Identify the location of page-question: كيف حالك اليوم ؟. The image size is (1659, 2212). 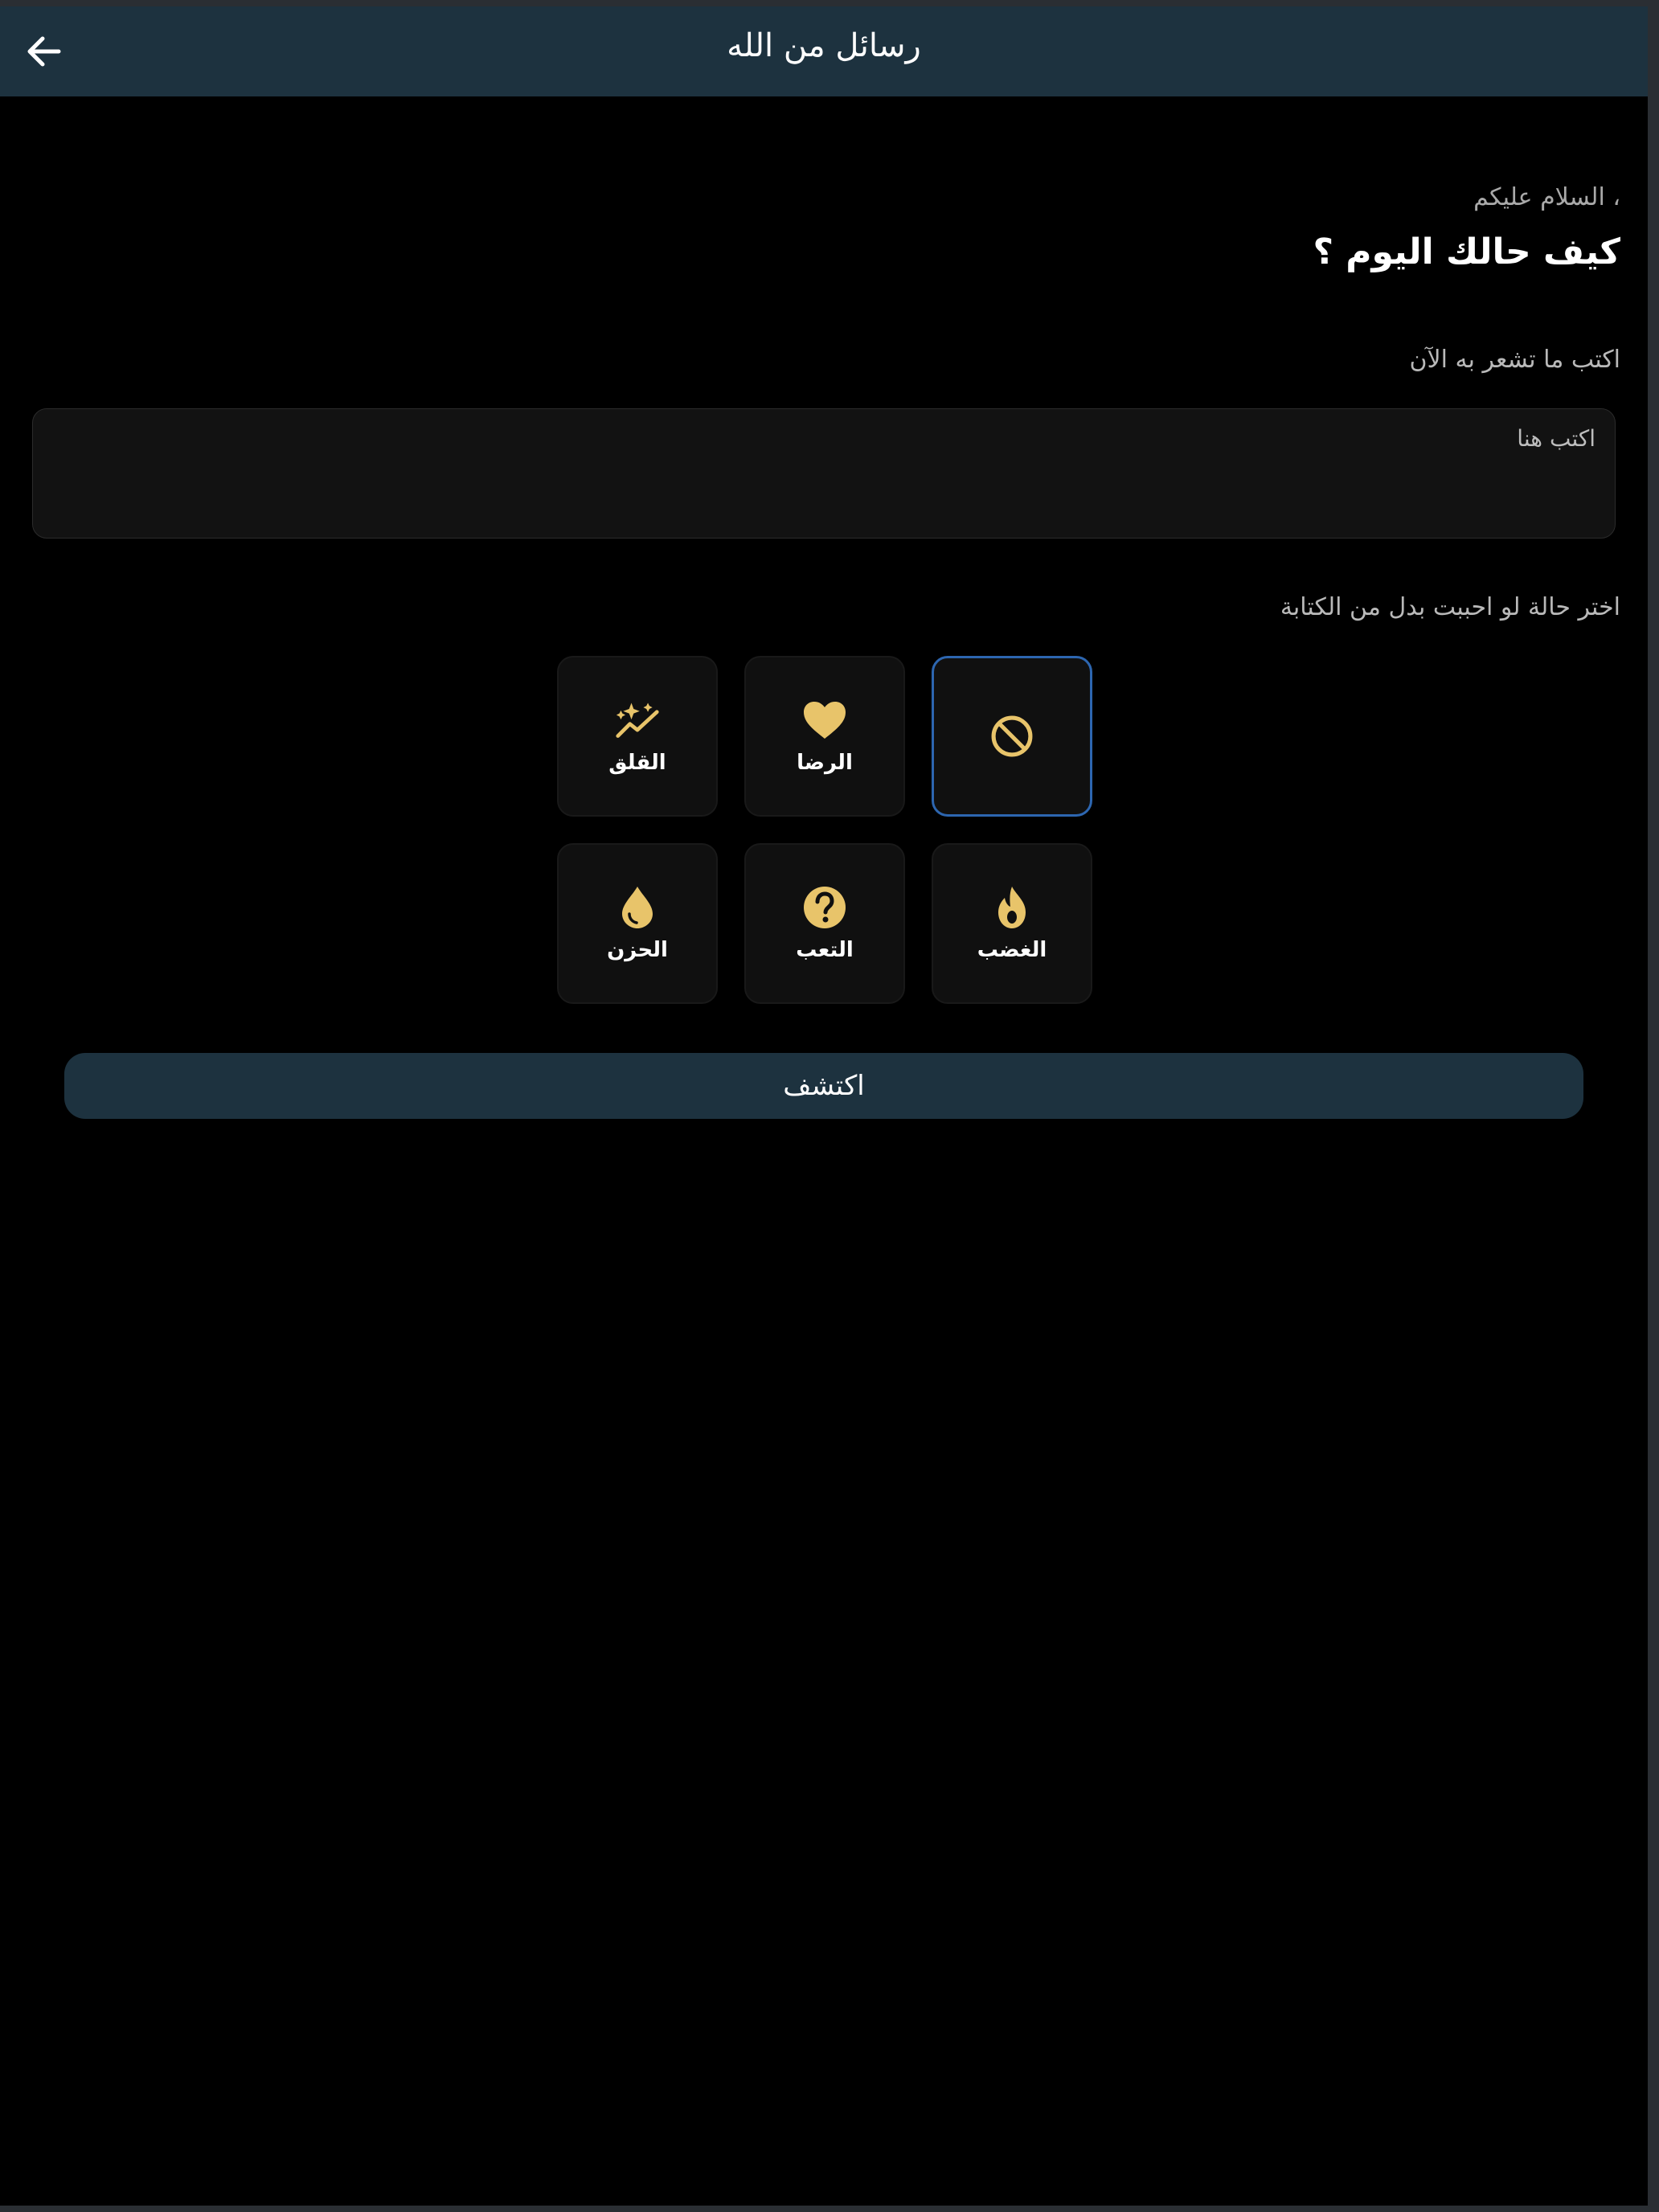
(1466, 251).